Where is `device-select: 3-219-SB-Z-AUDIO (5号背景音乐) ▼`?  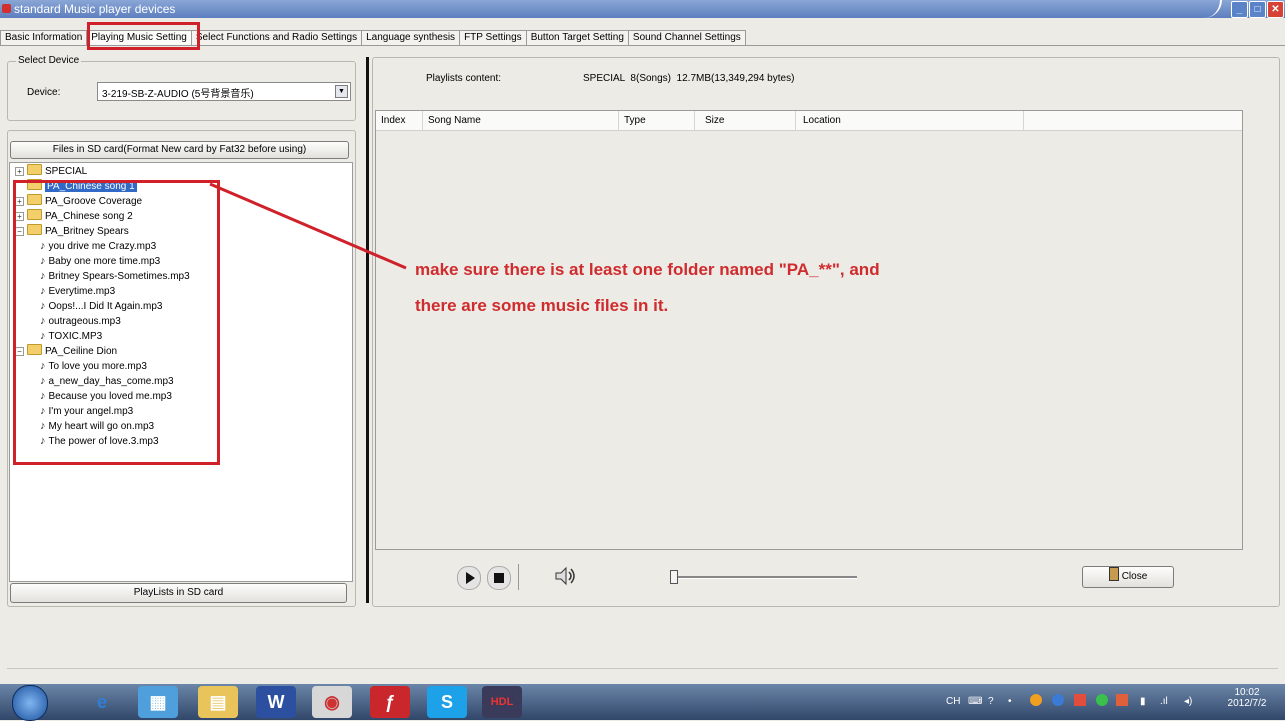 device-select: 3-219-SB-Z-AUDIO (5号背景音乐) ▼ is located at coordinates (224, 91).